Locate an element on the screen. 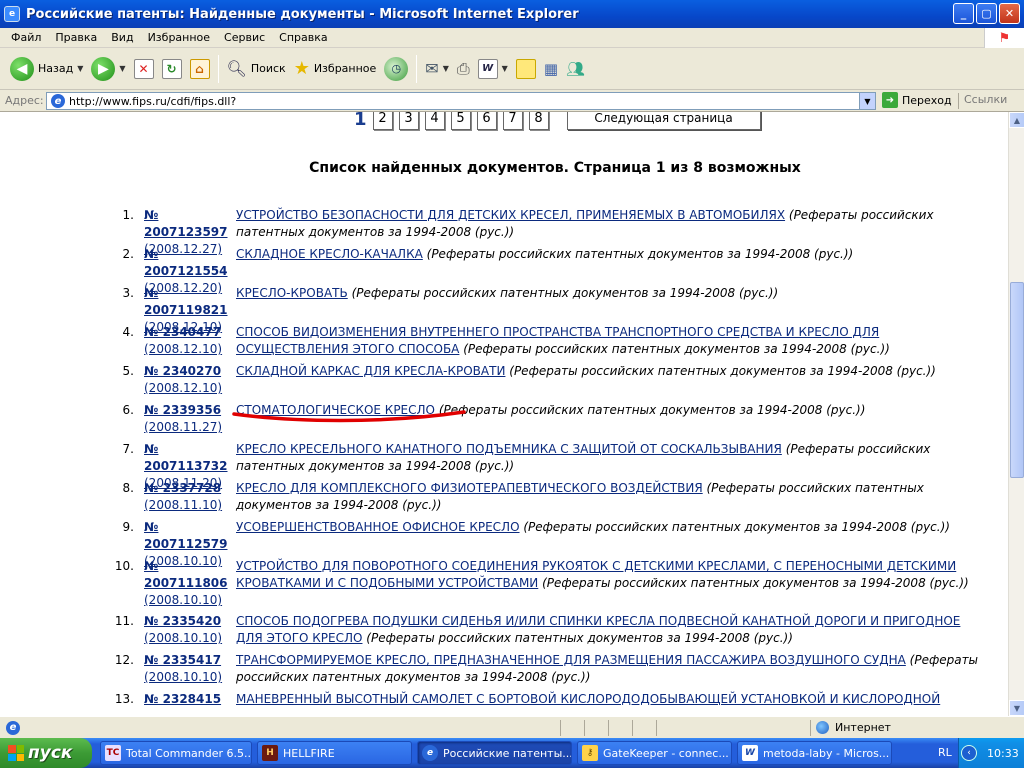 Image resolution: width=1024 pixels, height=768 pixels. patent-title-link: КРЕСЛО-КРОВАТЬ is located at coordinates (292, 293).